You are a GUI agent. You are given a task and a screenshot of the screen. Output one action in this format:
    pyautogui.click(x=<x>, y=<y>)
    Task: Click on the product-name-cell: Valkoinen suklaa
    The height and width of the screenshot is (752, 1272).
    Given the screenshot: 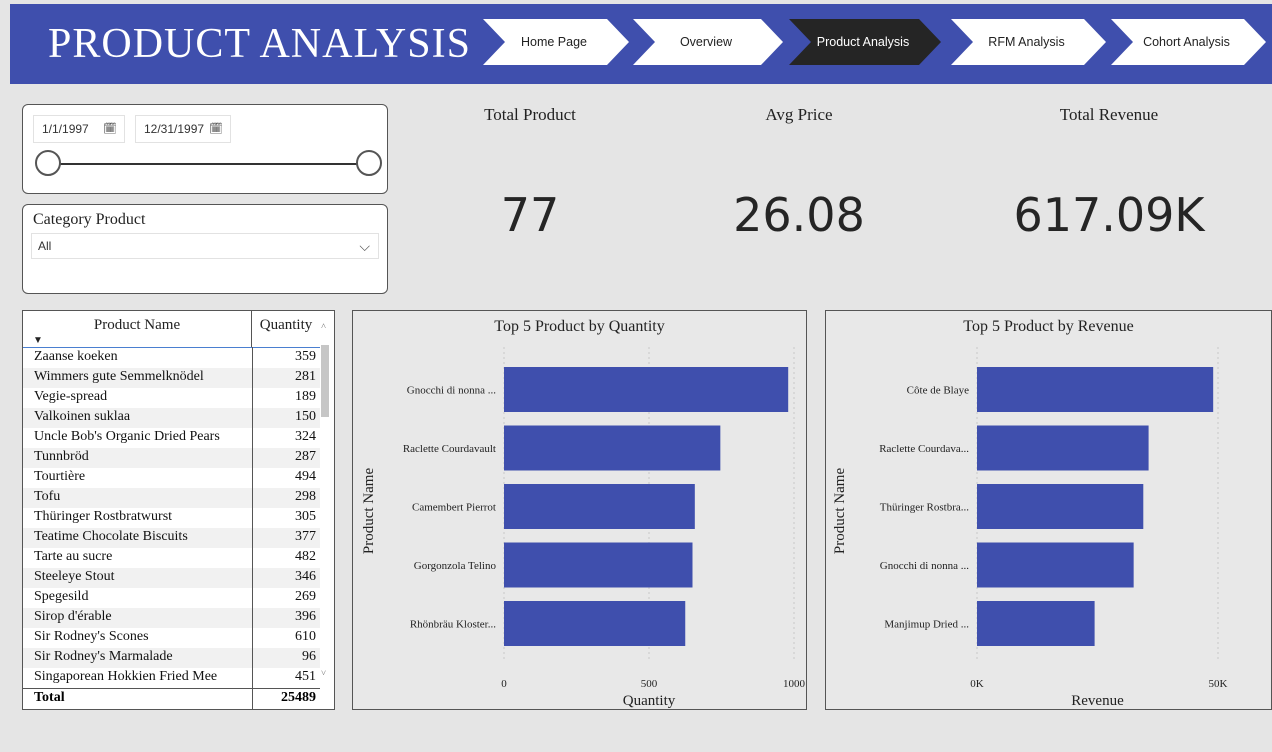 What is the action you would take?
    pyautogui.click(x=82, y=416)
    